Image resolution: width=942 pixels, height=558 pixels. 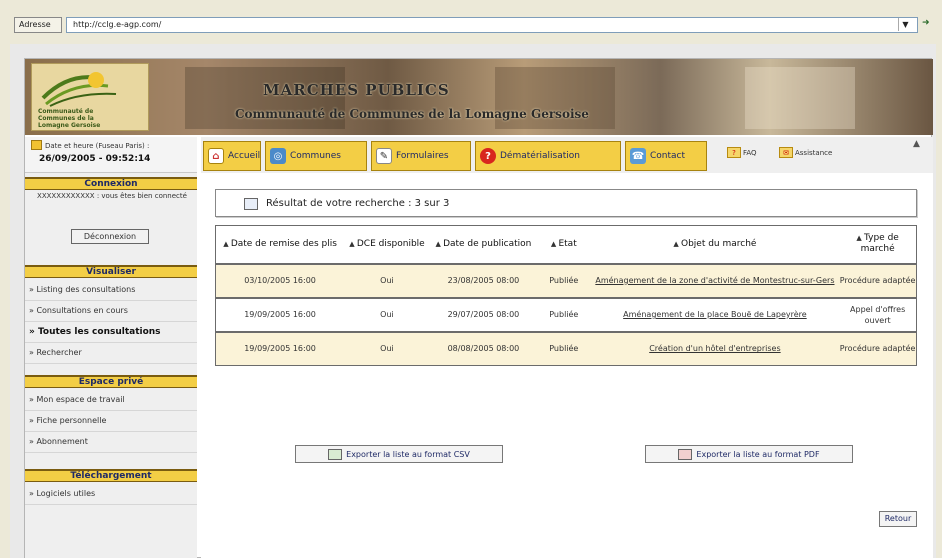 I want to click on export-pdf-label: Exporter la liste au format PDF, so click(x=758, y=454).